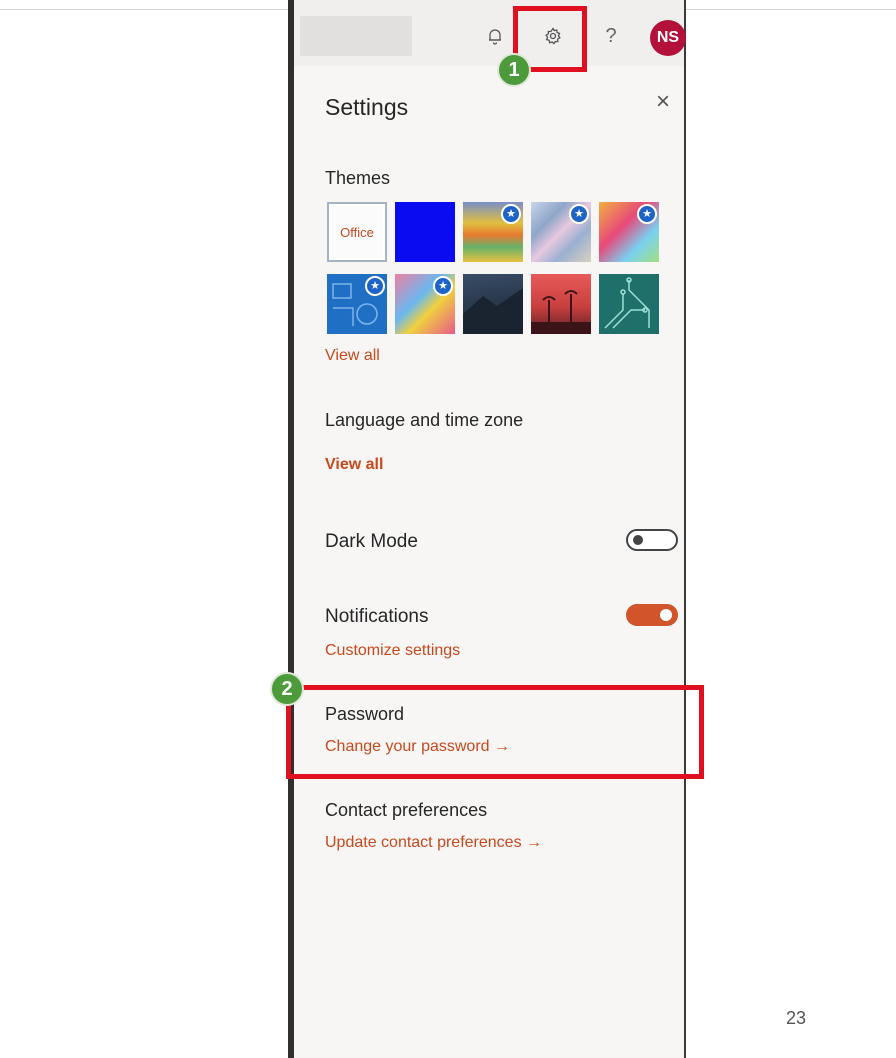 Image resolution: width=896 pixels, height=1058 pixels. What do you see at coordinates (287, 689) in the screenshot?
I see `step-badge-2: 2` at bounding box center [287, 689].